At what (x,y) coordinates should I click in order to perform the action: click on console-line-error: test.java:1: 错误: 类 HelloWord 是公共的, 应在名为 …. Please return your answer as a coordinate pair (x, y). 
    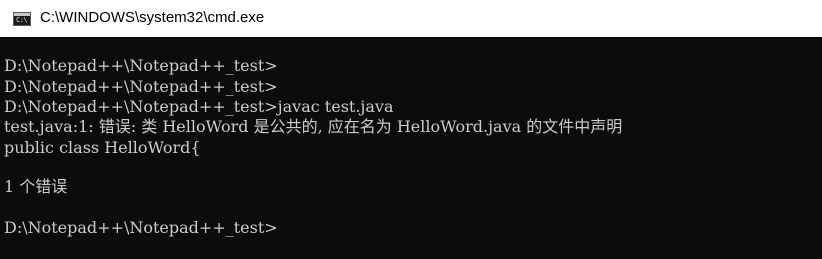
    Looking at the image, I should click on (313, 126).